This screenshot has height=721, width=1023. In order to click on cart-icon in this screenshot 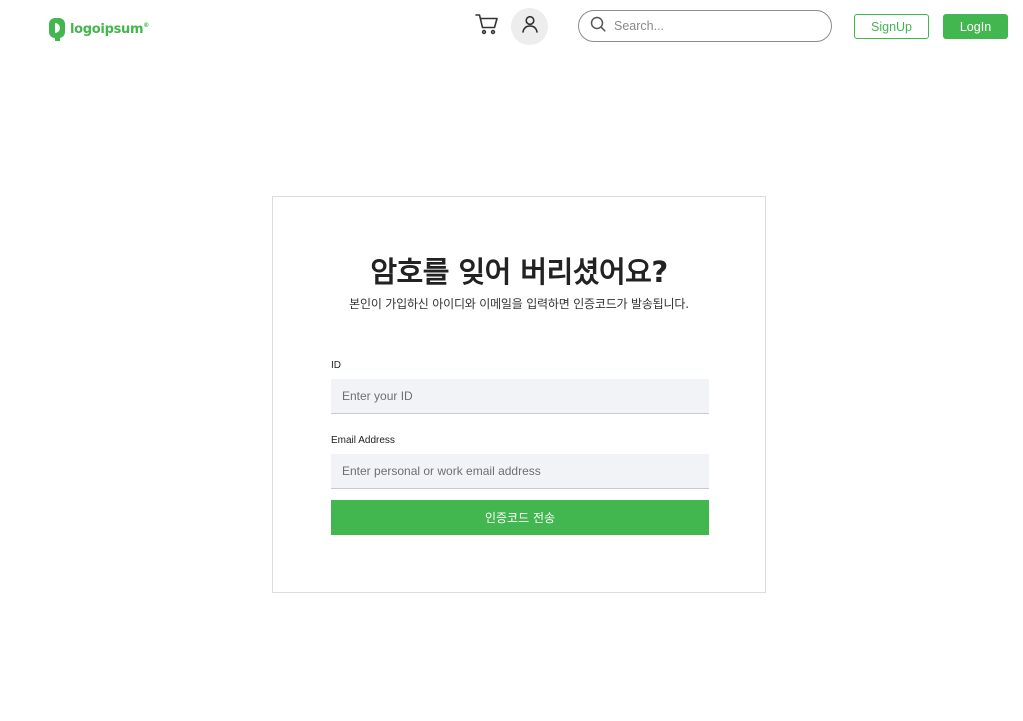, I will do `click(487, 26)`.